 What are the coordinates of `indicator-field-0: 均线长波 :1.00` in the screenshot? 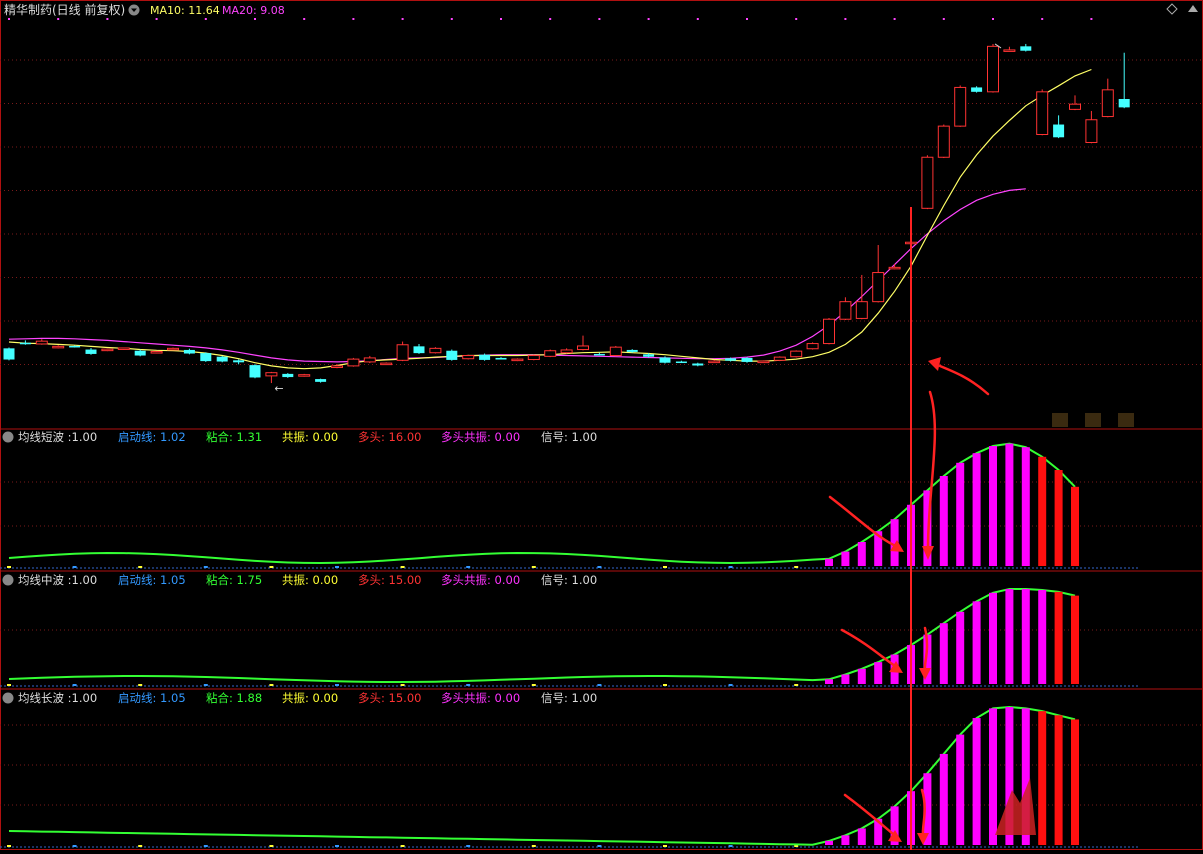 It's located at (57, 698).